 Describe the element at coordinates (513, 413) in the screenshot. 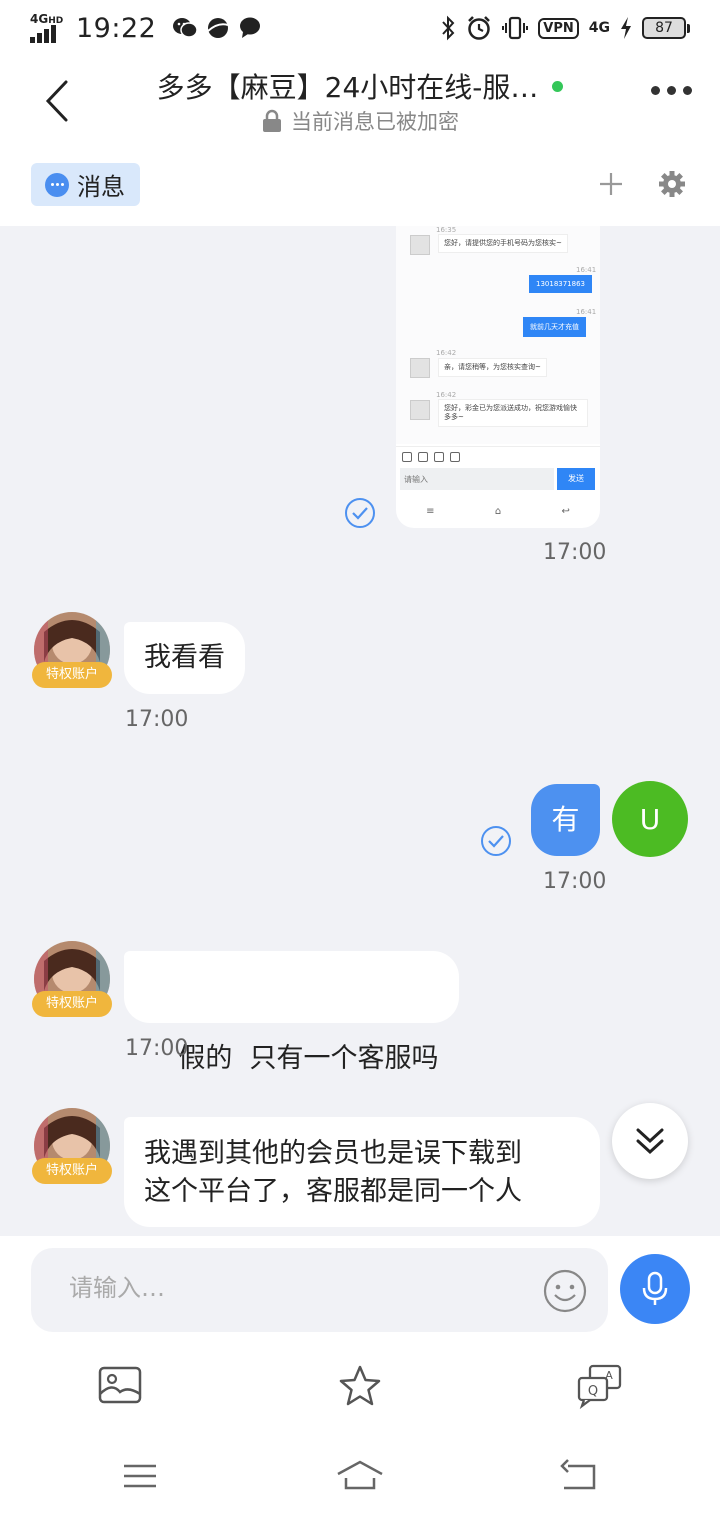

I see `screenshot-msg: 您好，彩金已为您派送成功，祝您游戏愉快多多~` at that location.